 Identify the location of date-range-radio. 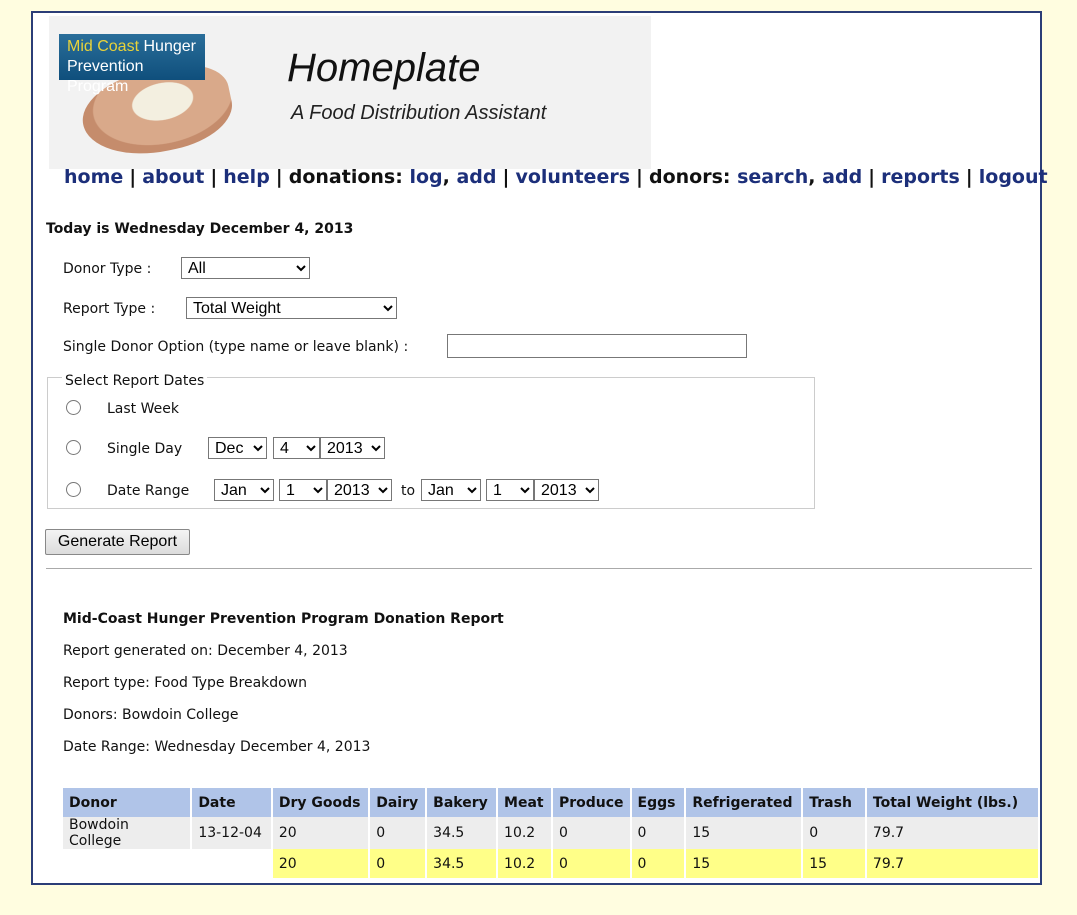
(73, 489).